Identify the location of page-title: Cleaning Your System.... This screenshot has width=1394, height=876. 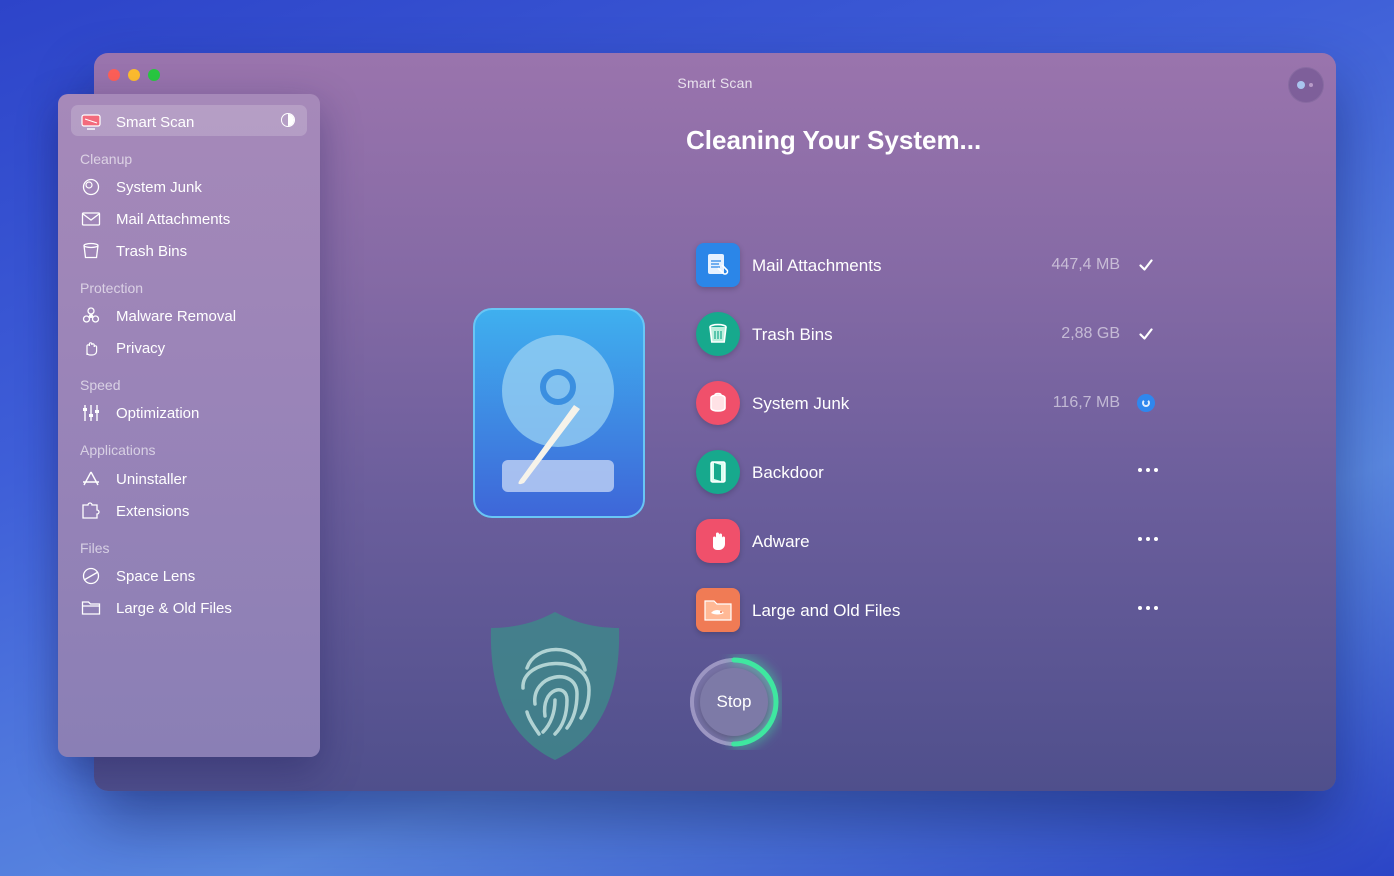
(834, 140).